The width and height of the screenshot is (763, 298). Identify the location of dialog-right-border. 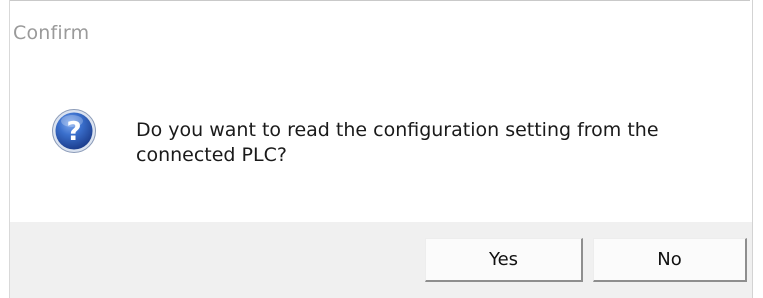
(752, 149).